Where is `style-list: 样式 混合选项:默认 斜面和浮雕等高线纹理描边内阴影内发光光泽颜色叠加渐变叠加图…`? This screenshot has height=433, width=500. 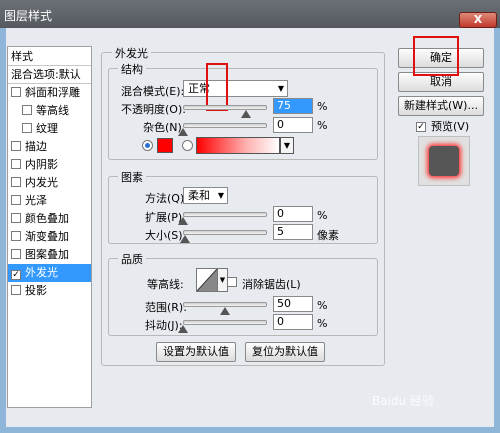
style-list: 样式 混合选项:默认 斜面和浮雕等高线纹理描边内阴影内发光光泽颜色叠加渐变叠加图… is located at coordinates (49, 227).